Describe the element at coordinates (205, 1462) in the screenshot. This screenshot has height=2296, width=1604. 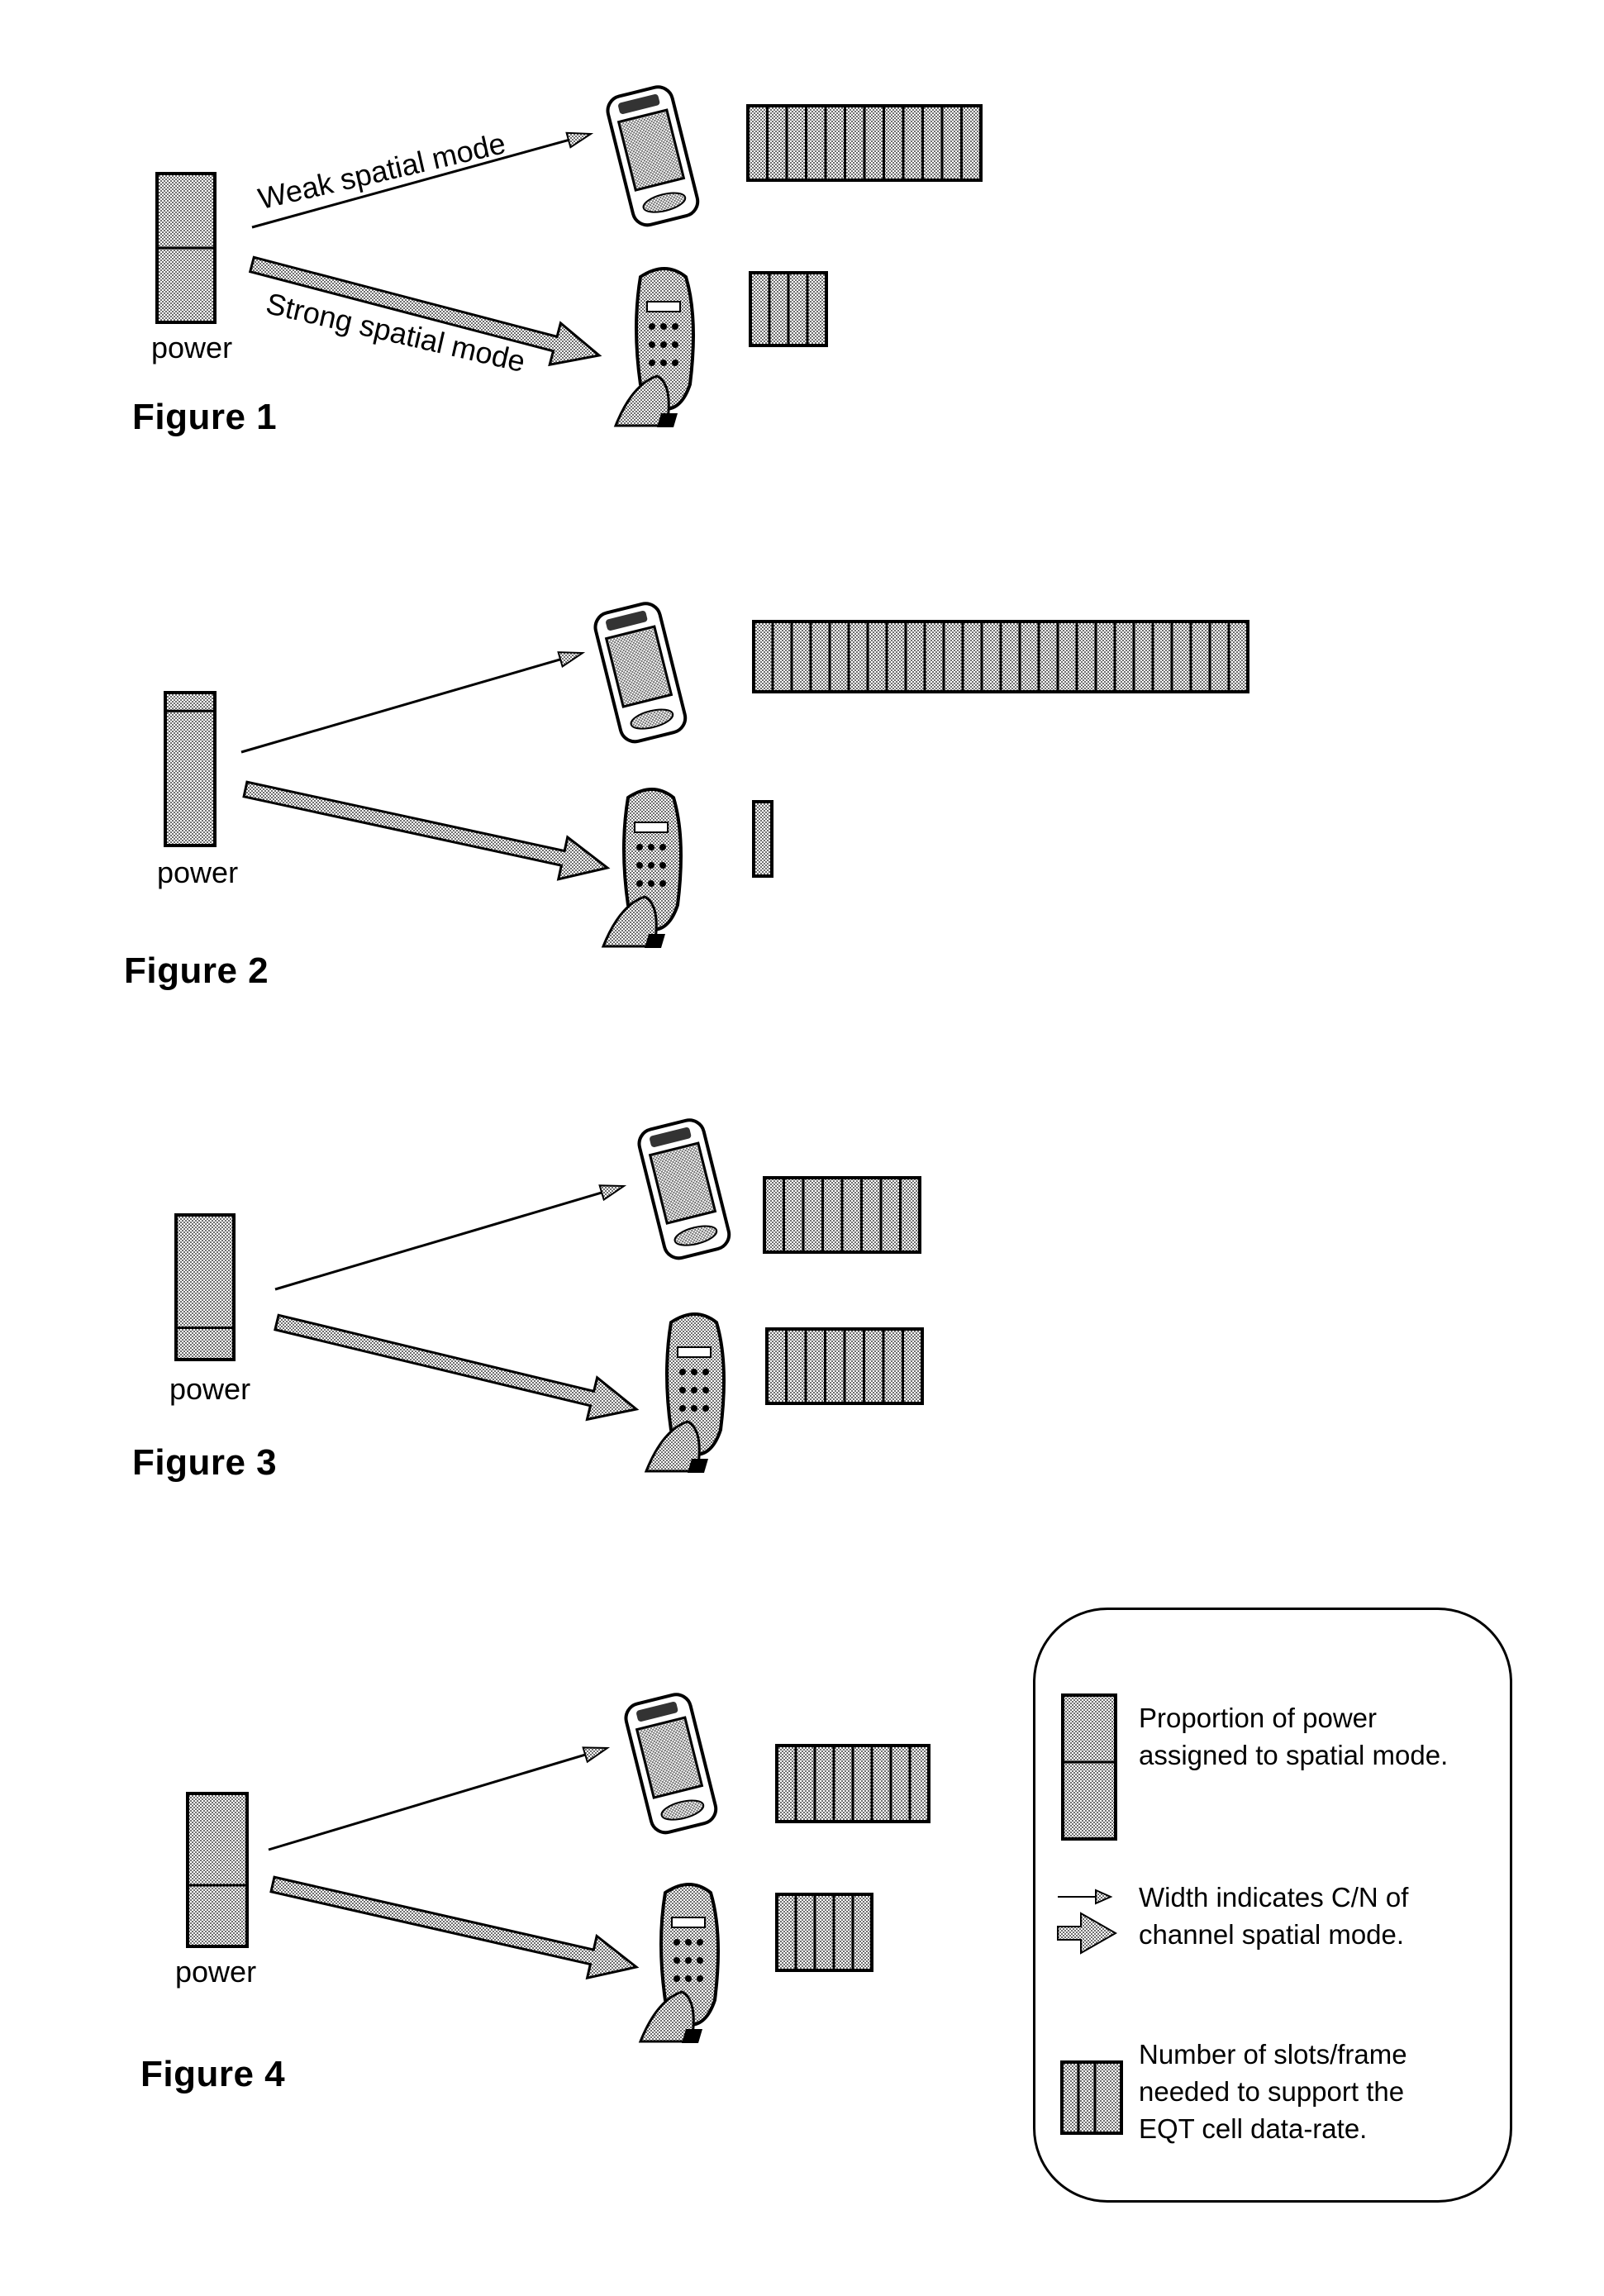
I see `figure-caption: Figure 3` at that location.